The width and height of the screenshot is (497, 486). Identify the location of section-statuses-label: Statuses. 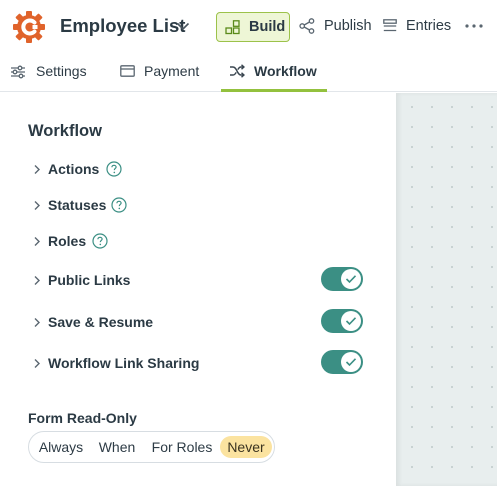
(77, 205).